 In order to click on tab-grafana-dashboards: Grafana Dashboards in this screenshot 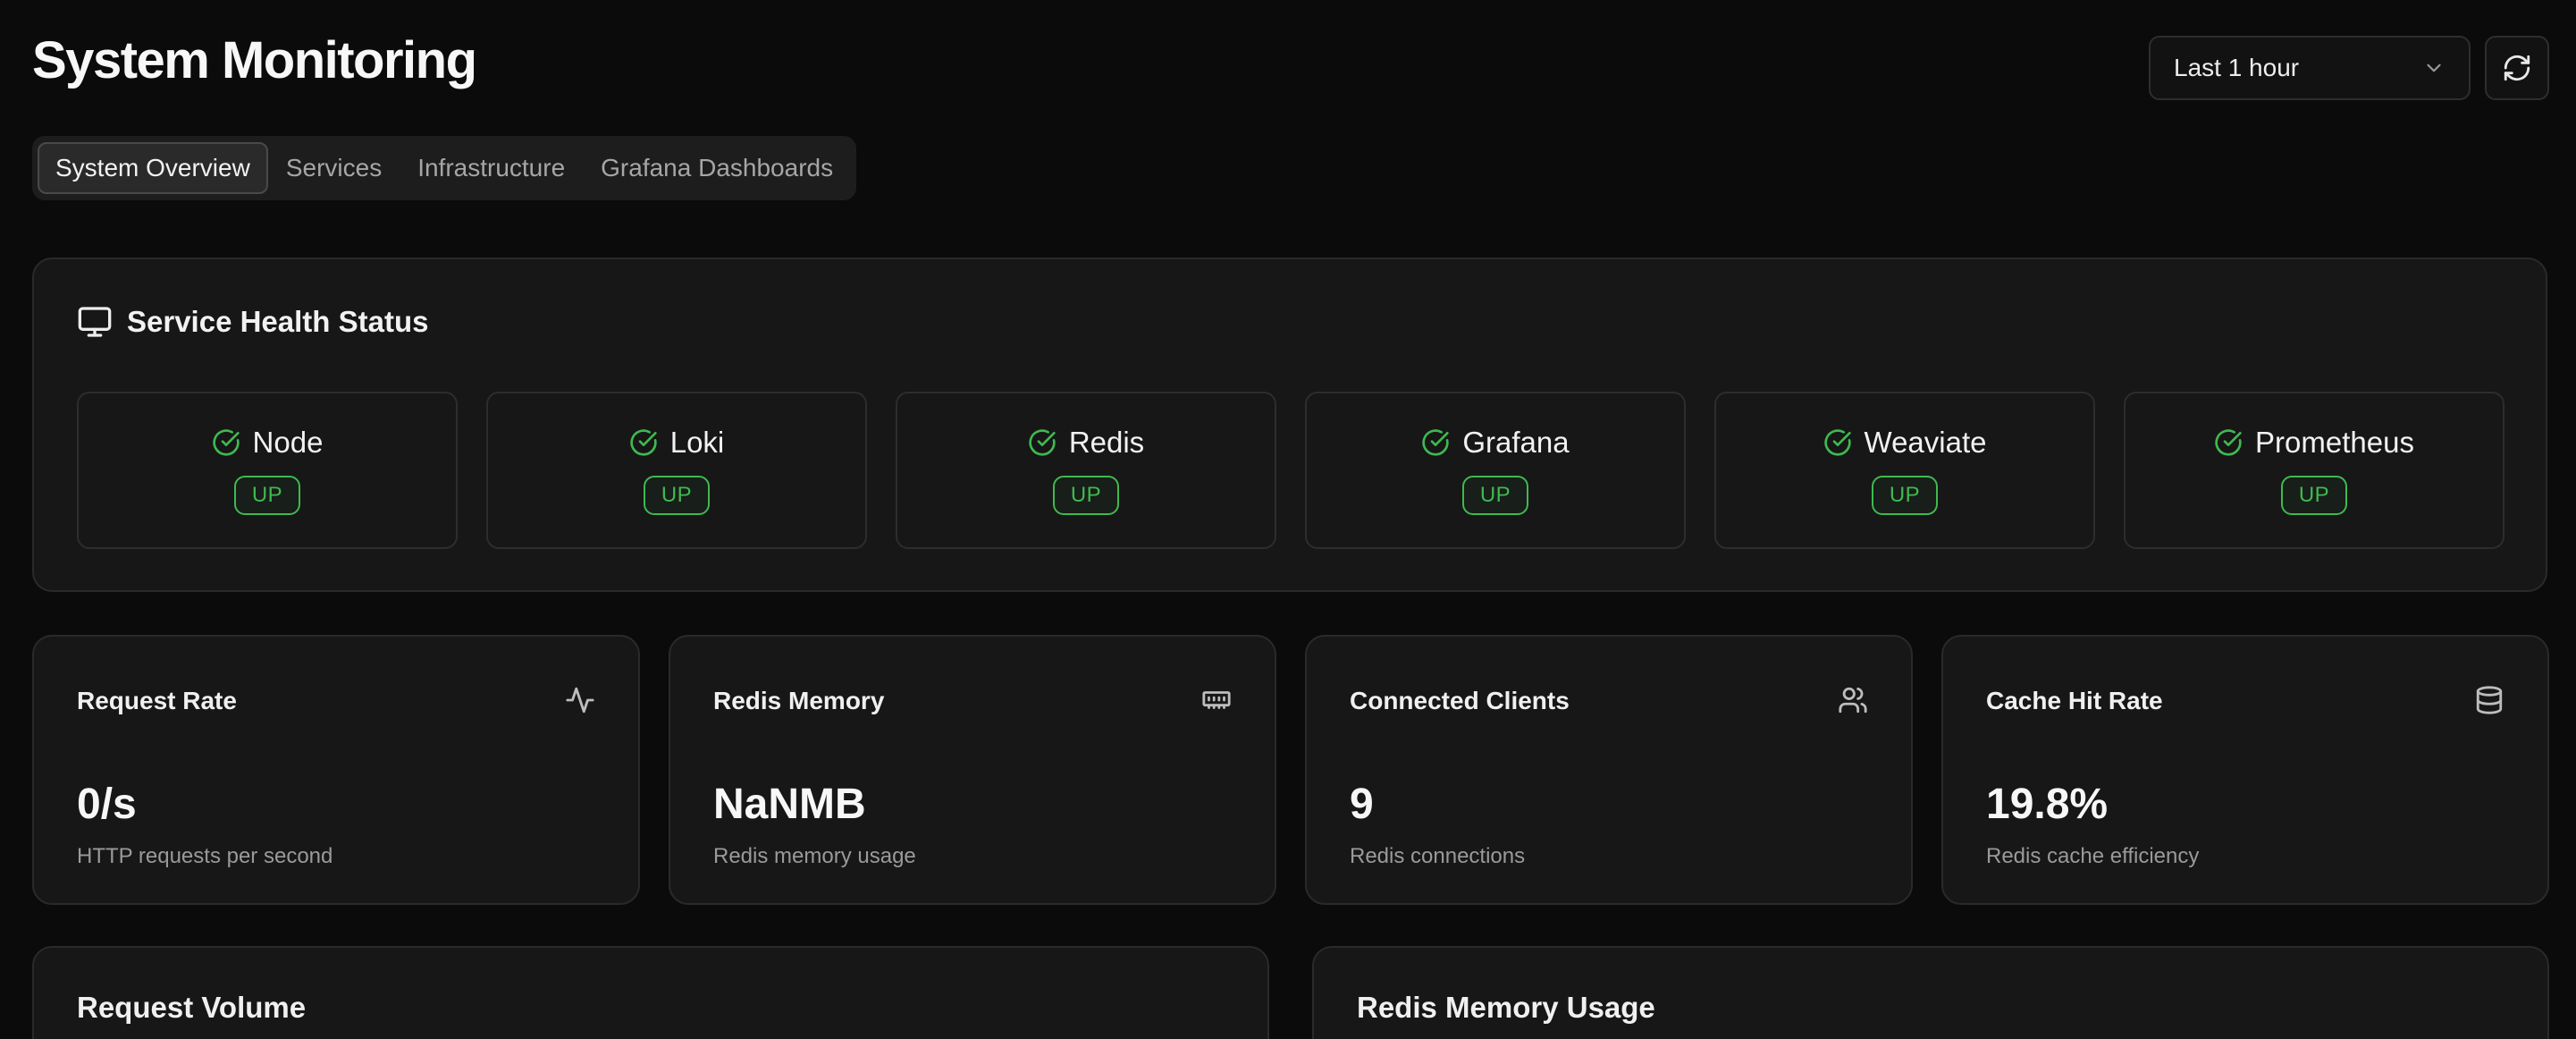, I will do `click(717, 168)`.